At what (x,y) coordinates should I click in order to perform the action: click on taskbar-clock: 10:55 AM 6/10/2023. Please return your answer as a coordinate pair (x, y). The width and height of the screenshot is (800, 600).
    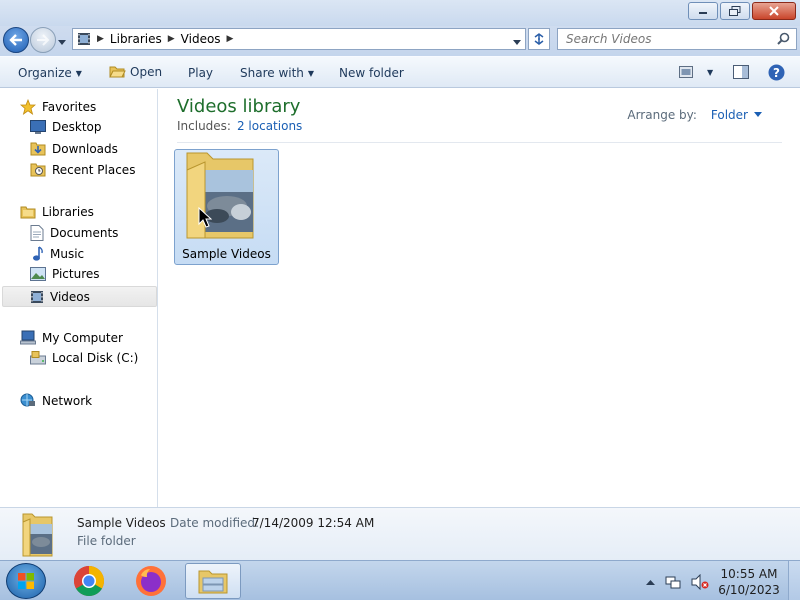
    Looking at the image, I should click on (749, 582).